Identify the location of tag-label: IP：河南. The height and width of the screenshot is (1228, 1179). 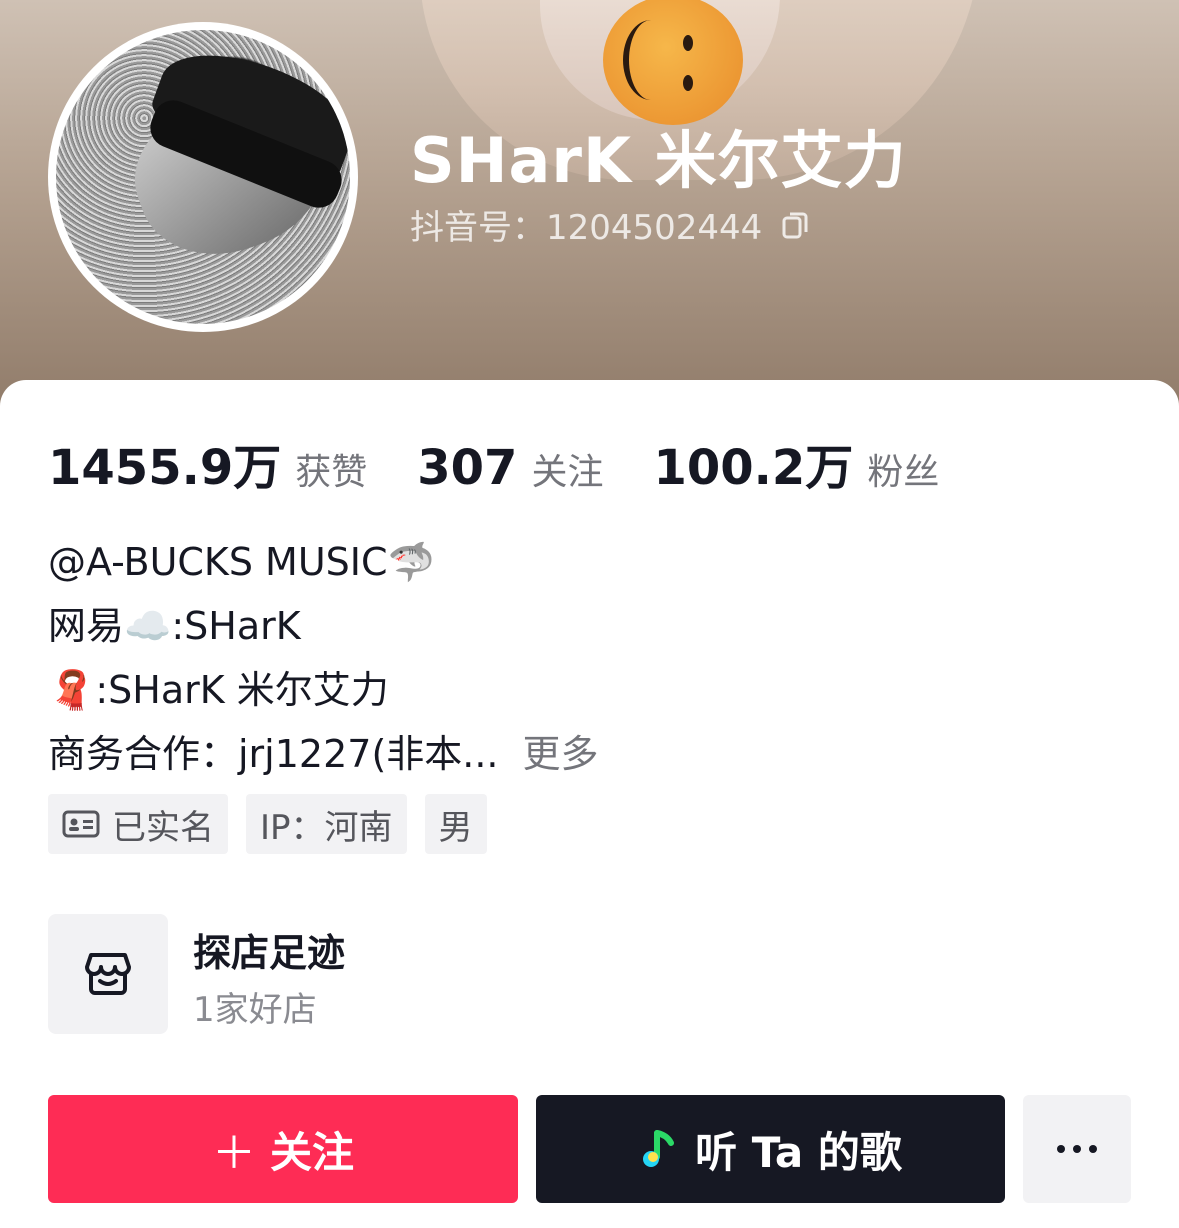
(326, 827).